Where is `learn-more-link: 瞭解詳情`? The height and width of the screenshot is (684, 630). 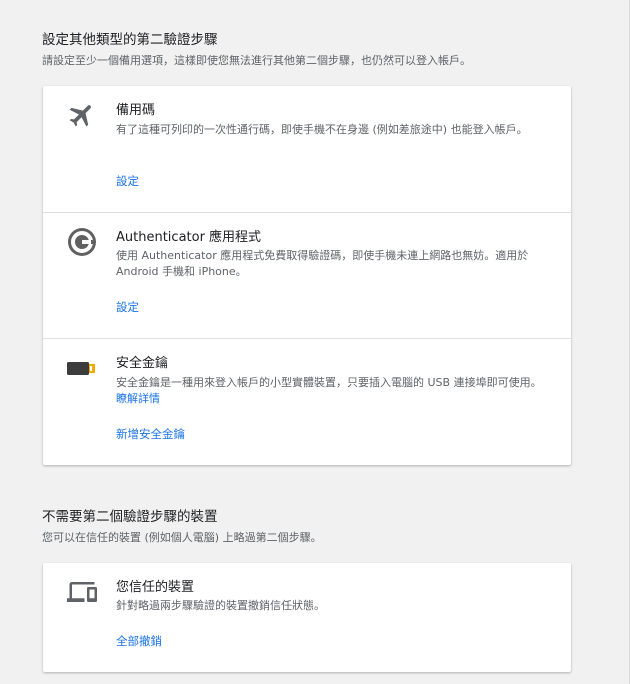 learn-more-link: 瞭解詳情 is located at coordinates (138, 398).